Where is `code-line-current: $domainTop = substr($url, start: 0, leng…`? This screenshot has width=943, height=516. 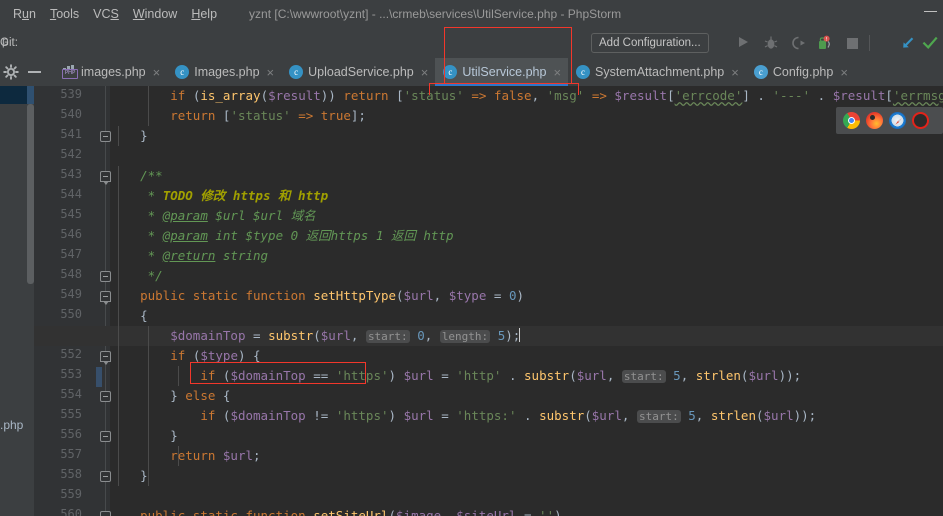
code-line-current: $domainTop = substr($url, start: 0, leng… is located at coordinates (315, 336).